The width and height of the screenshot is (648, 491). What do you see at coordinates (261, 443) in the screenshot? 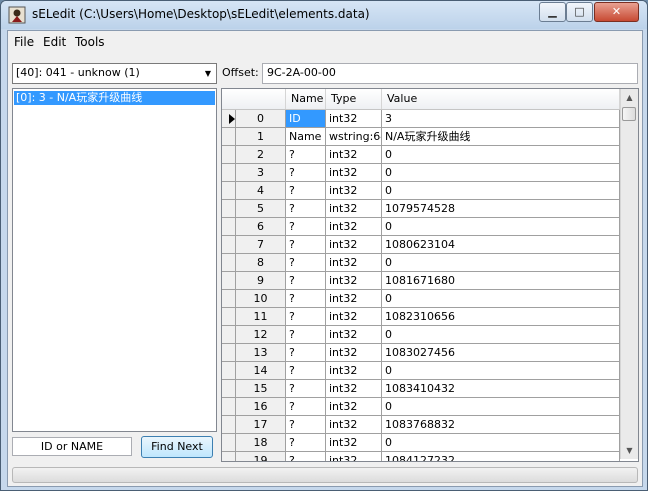
I see `cell-index: 18` at bounding box center [261, 443].